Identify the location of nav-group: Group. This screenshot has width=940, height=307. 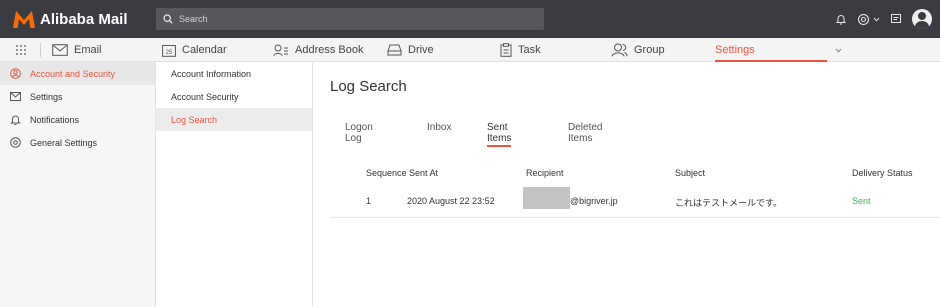
(638, 50).